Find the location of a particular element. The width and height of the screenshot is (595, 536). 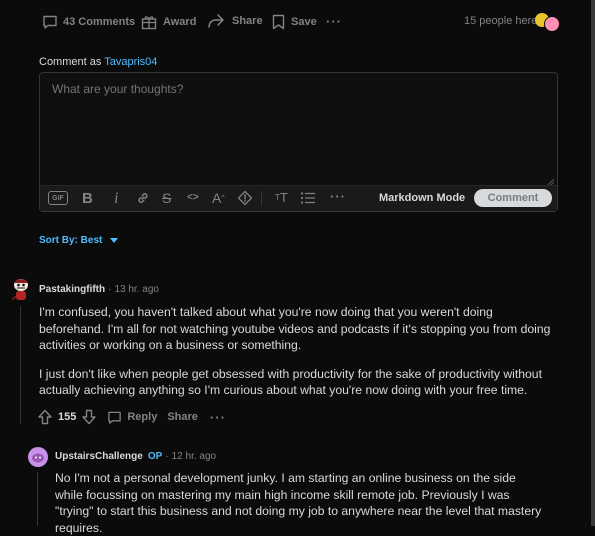

gift-icon is located at coordinates (149, 22).